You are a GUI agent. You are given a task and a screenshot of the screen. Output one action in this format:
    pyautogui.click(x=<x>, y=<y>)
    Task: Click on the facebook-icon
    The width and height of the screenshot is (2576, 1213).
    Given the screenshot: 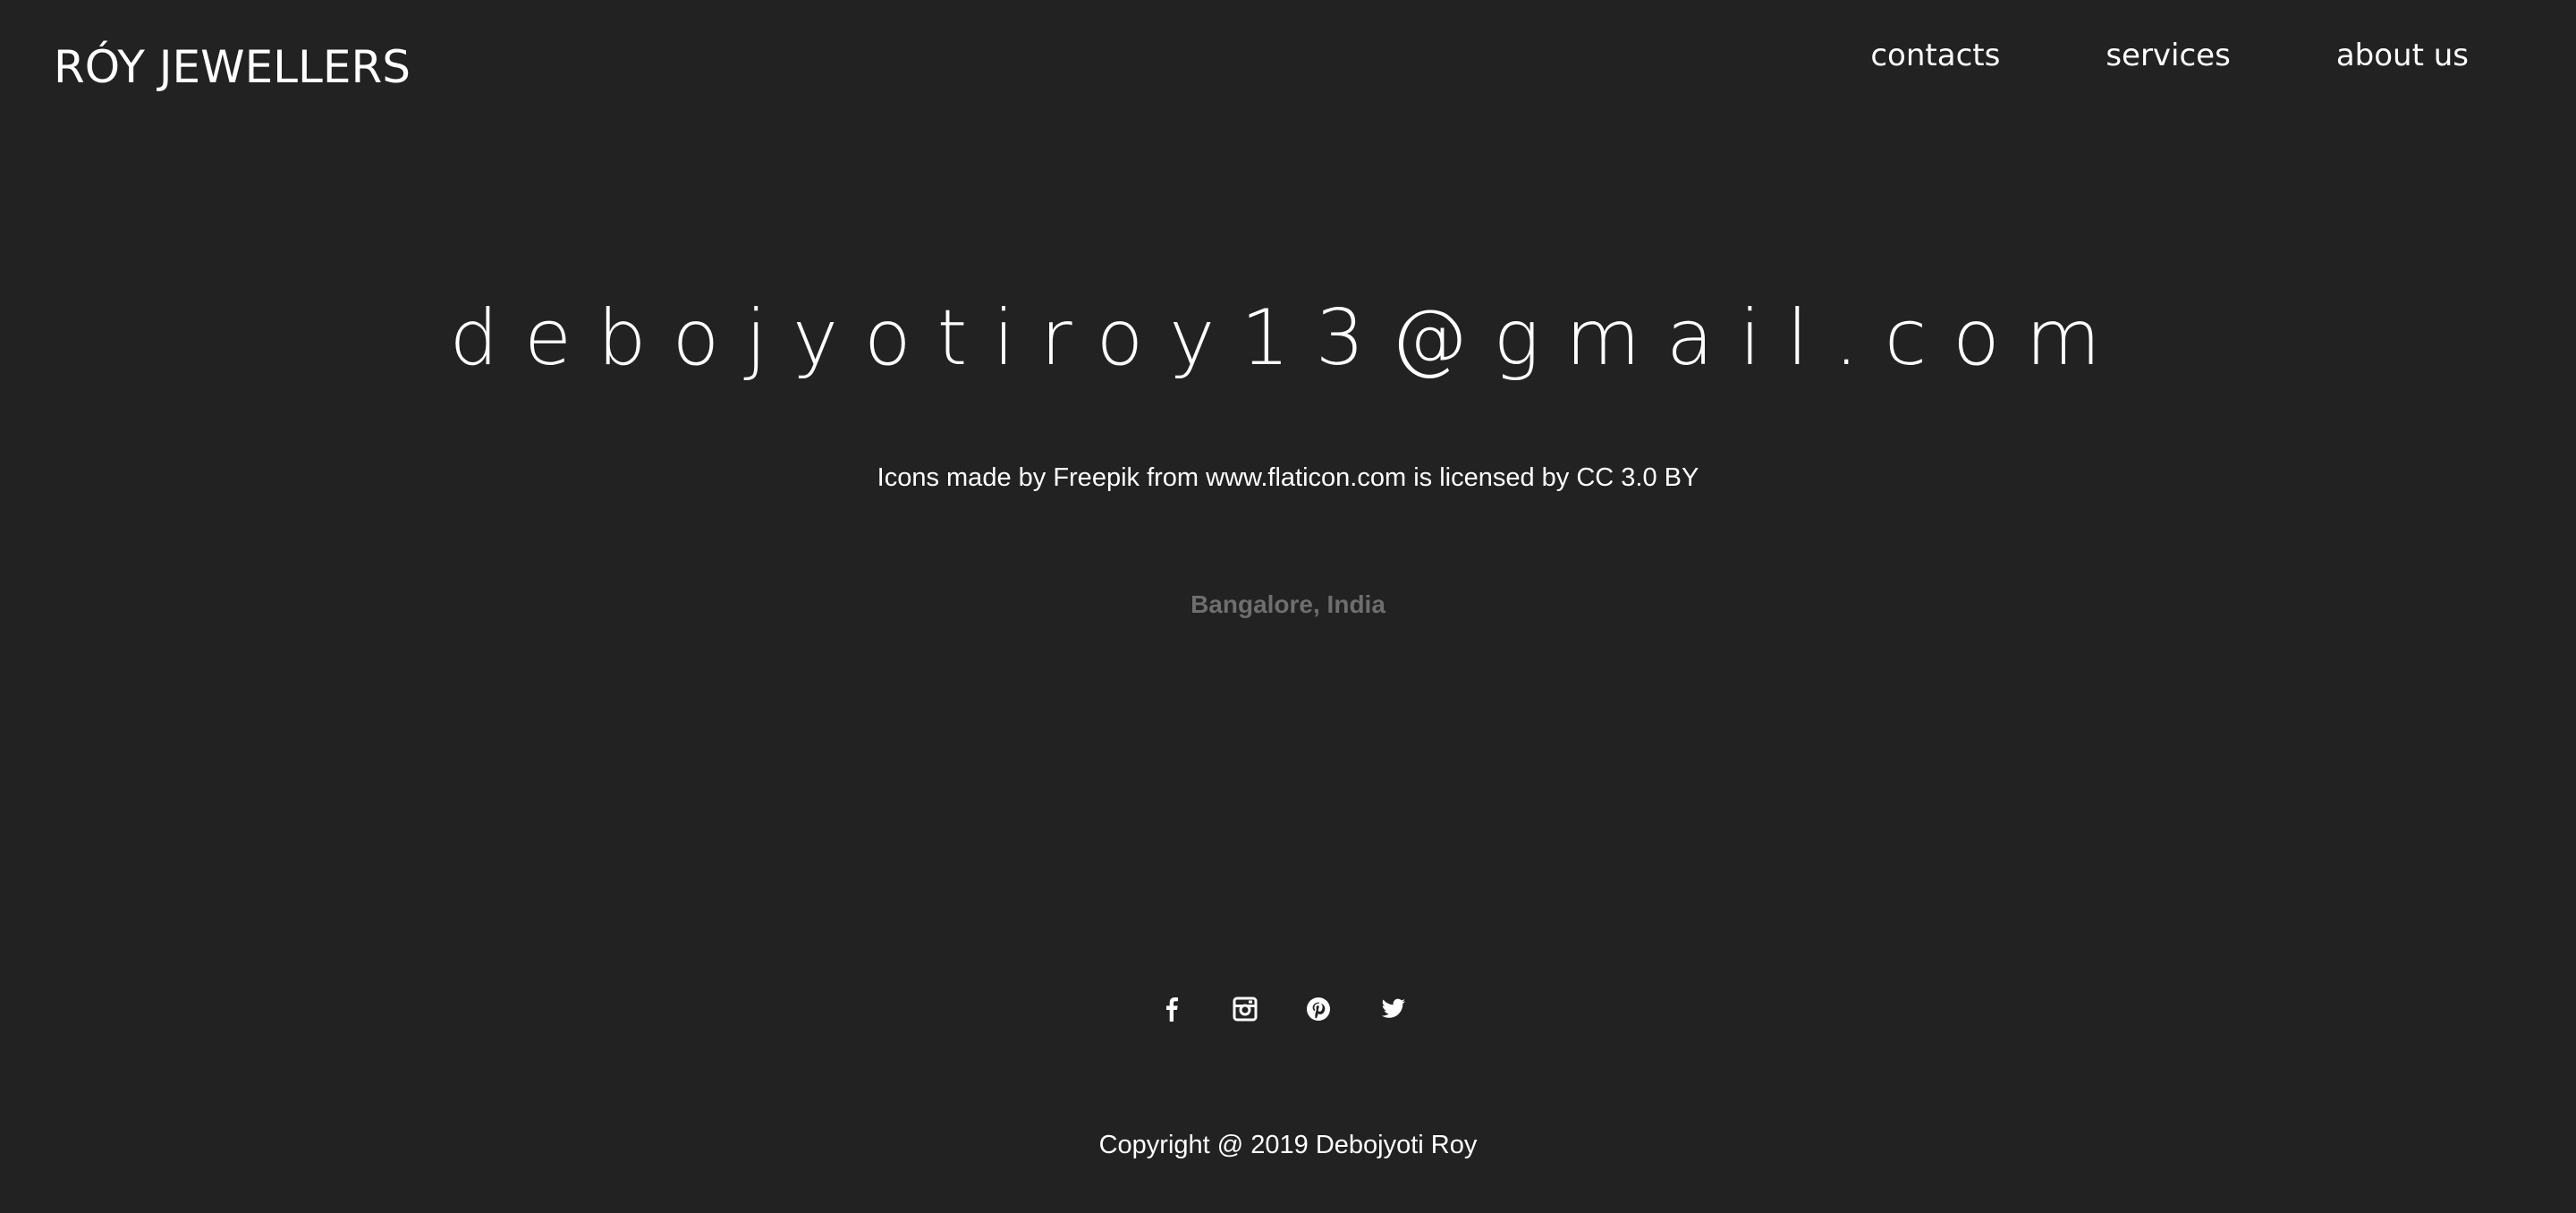 What is the action you would take?
    pyautogui.click(x=1172, y=1009)
    